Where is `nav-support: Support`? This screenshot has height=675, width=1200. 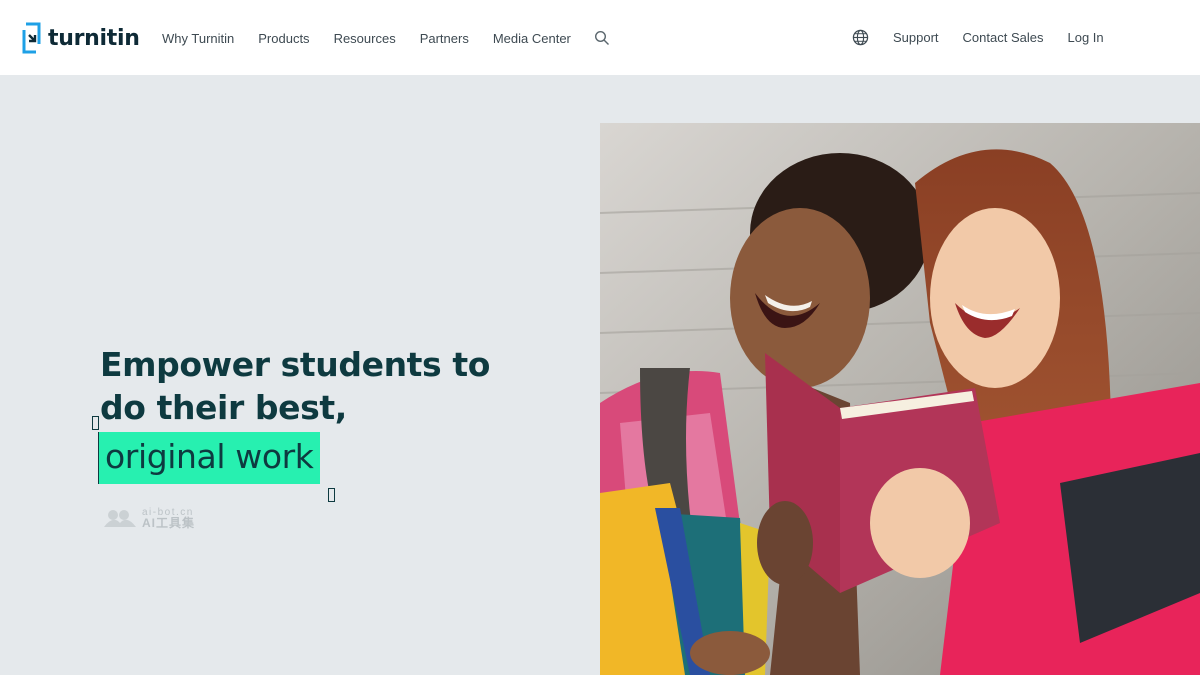 nav-support: Support is located at coordinates (916, 37).